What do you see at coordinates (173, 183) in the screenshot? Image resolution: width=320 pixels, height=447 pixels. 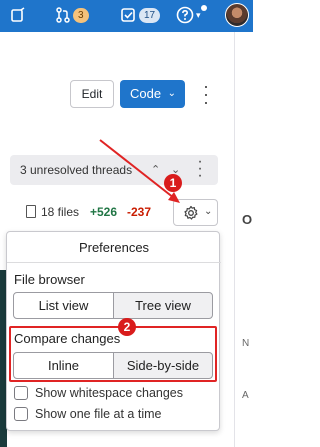 I see `step-1-badge: 1` at bounding box center [173, 183].